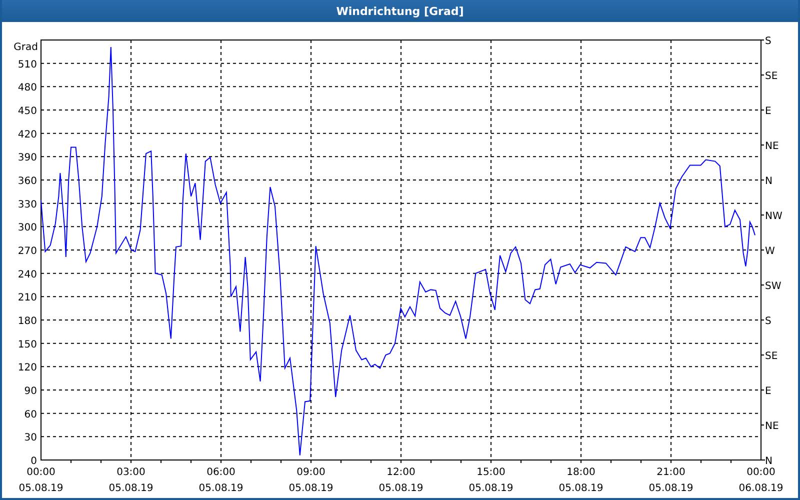 Image resolution: width=800 pixels, height=500 pixels. What do you see at coordinates (770, 251) in the screenshot?
I see `compass-axis-label: W` at bounding box center [770, 251].